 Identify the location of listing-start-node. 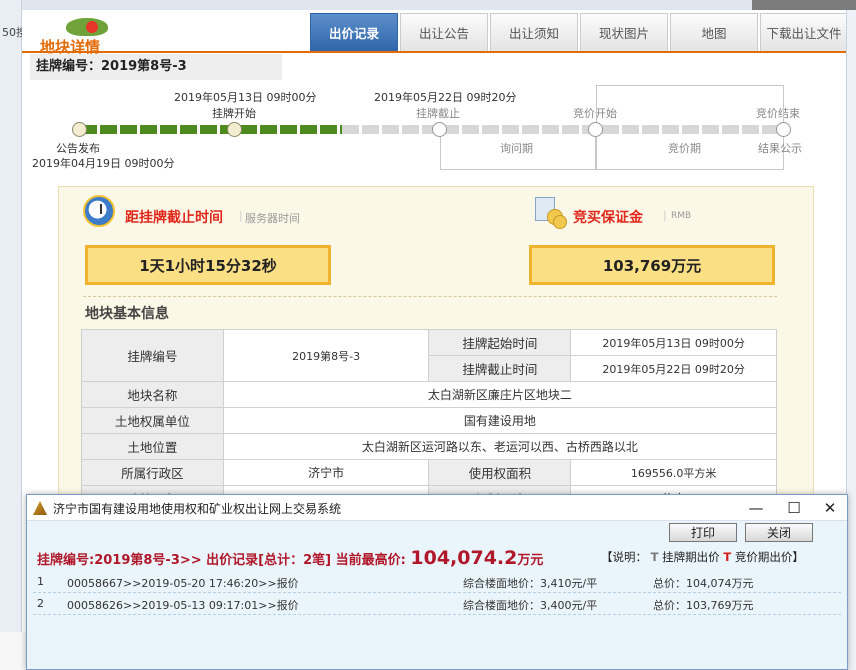
(234, 129).